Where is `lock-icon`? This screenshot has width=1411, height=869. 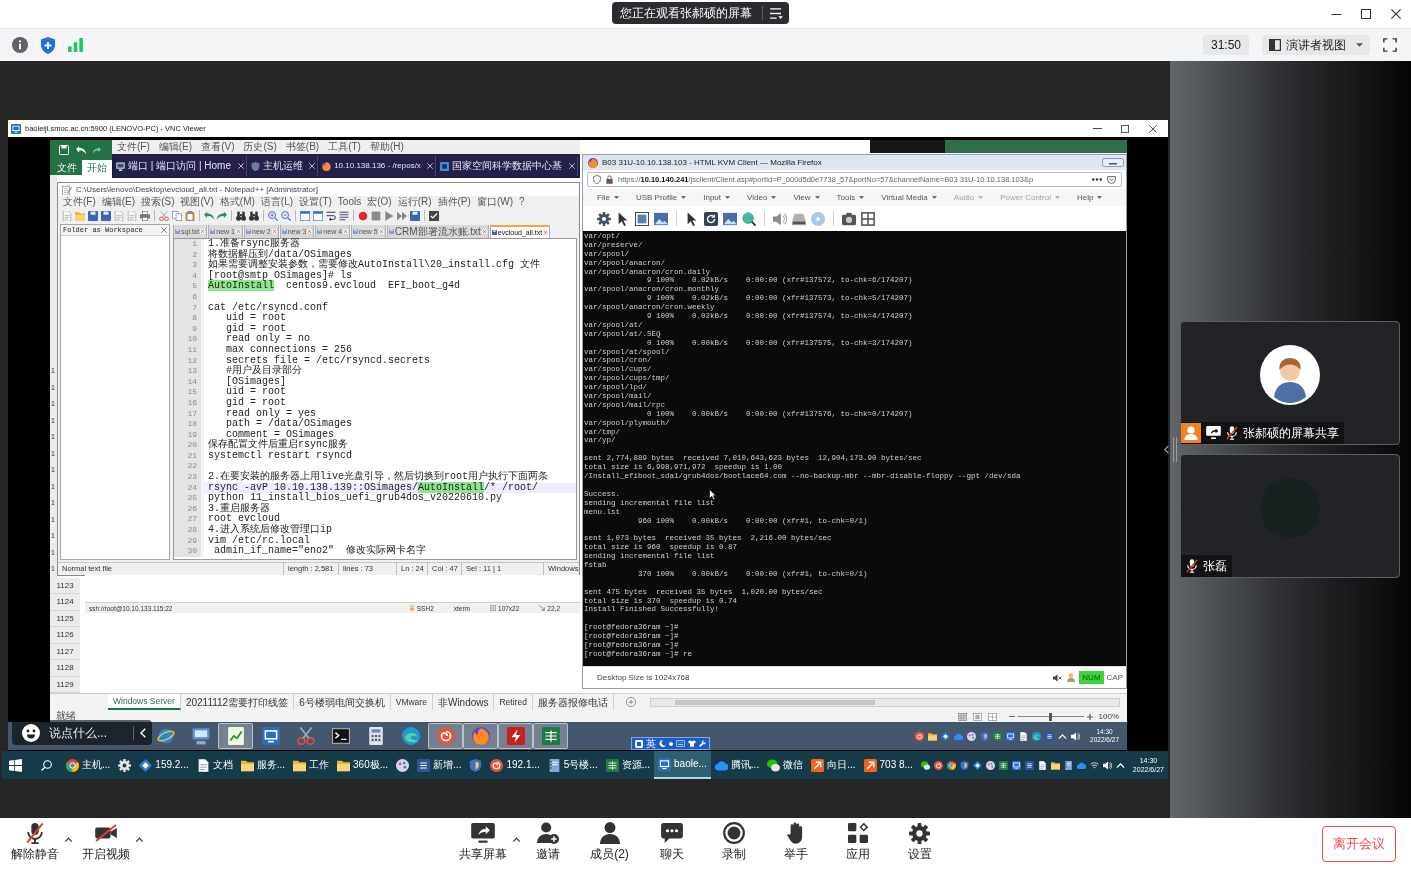
lock-icon is located at coordinates (609, 179).